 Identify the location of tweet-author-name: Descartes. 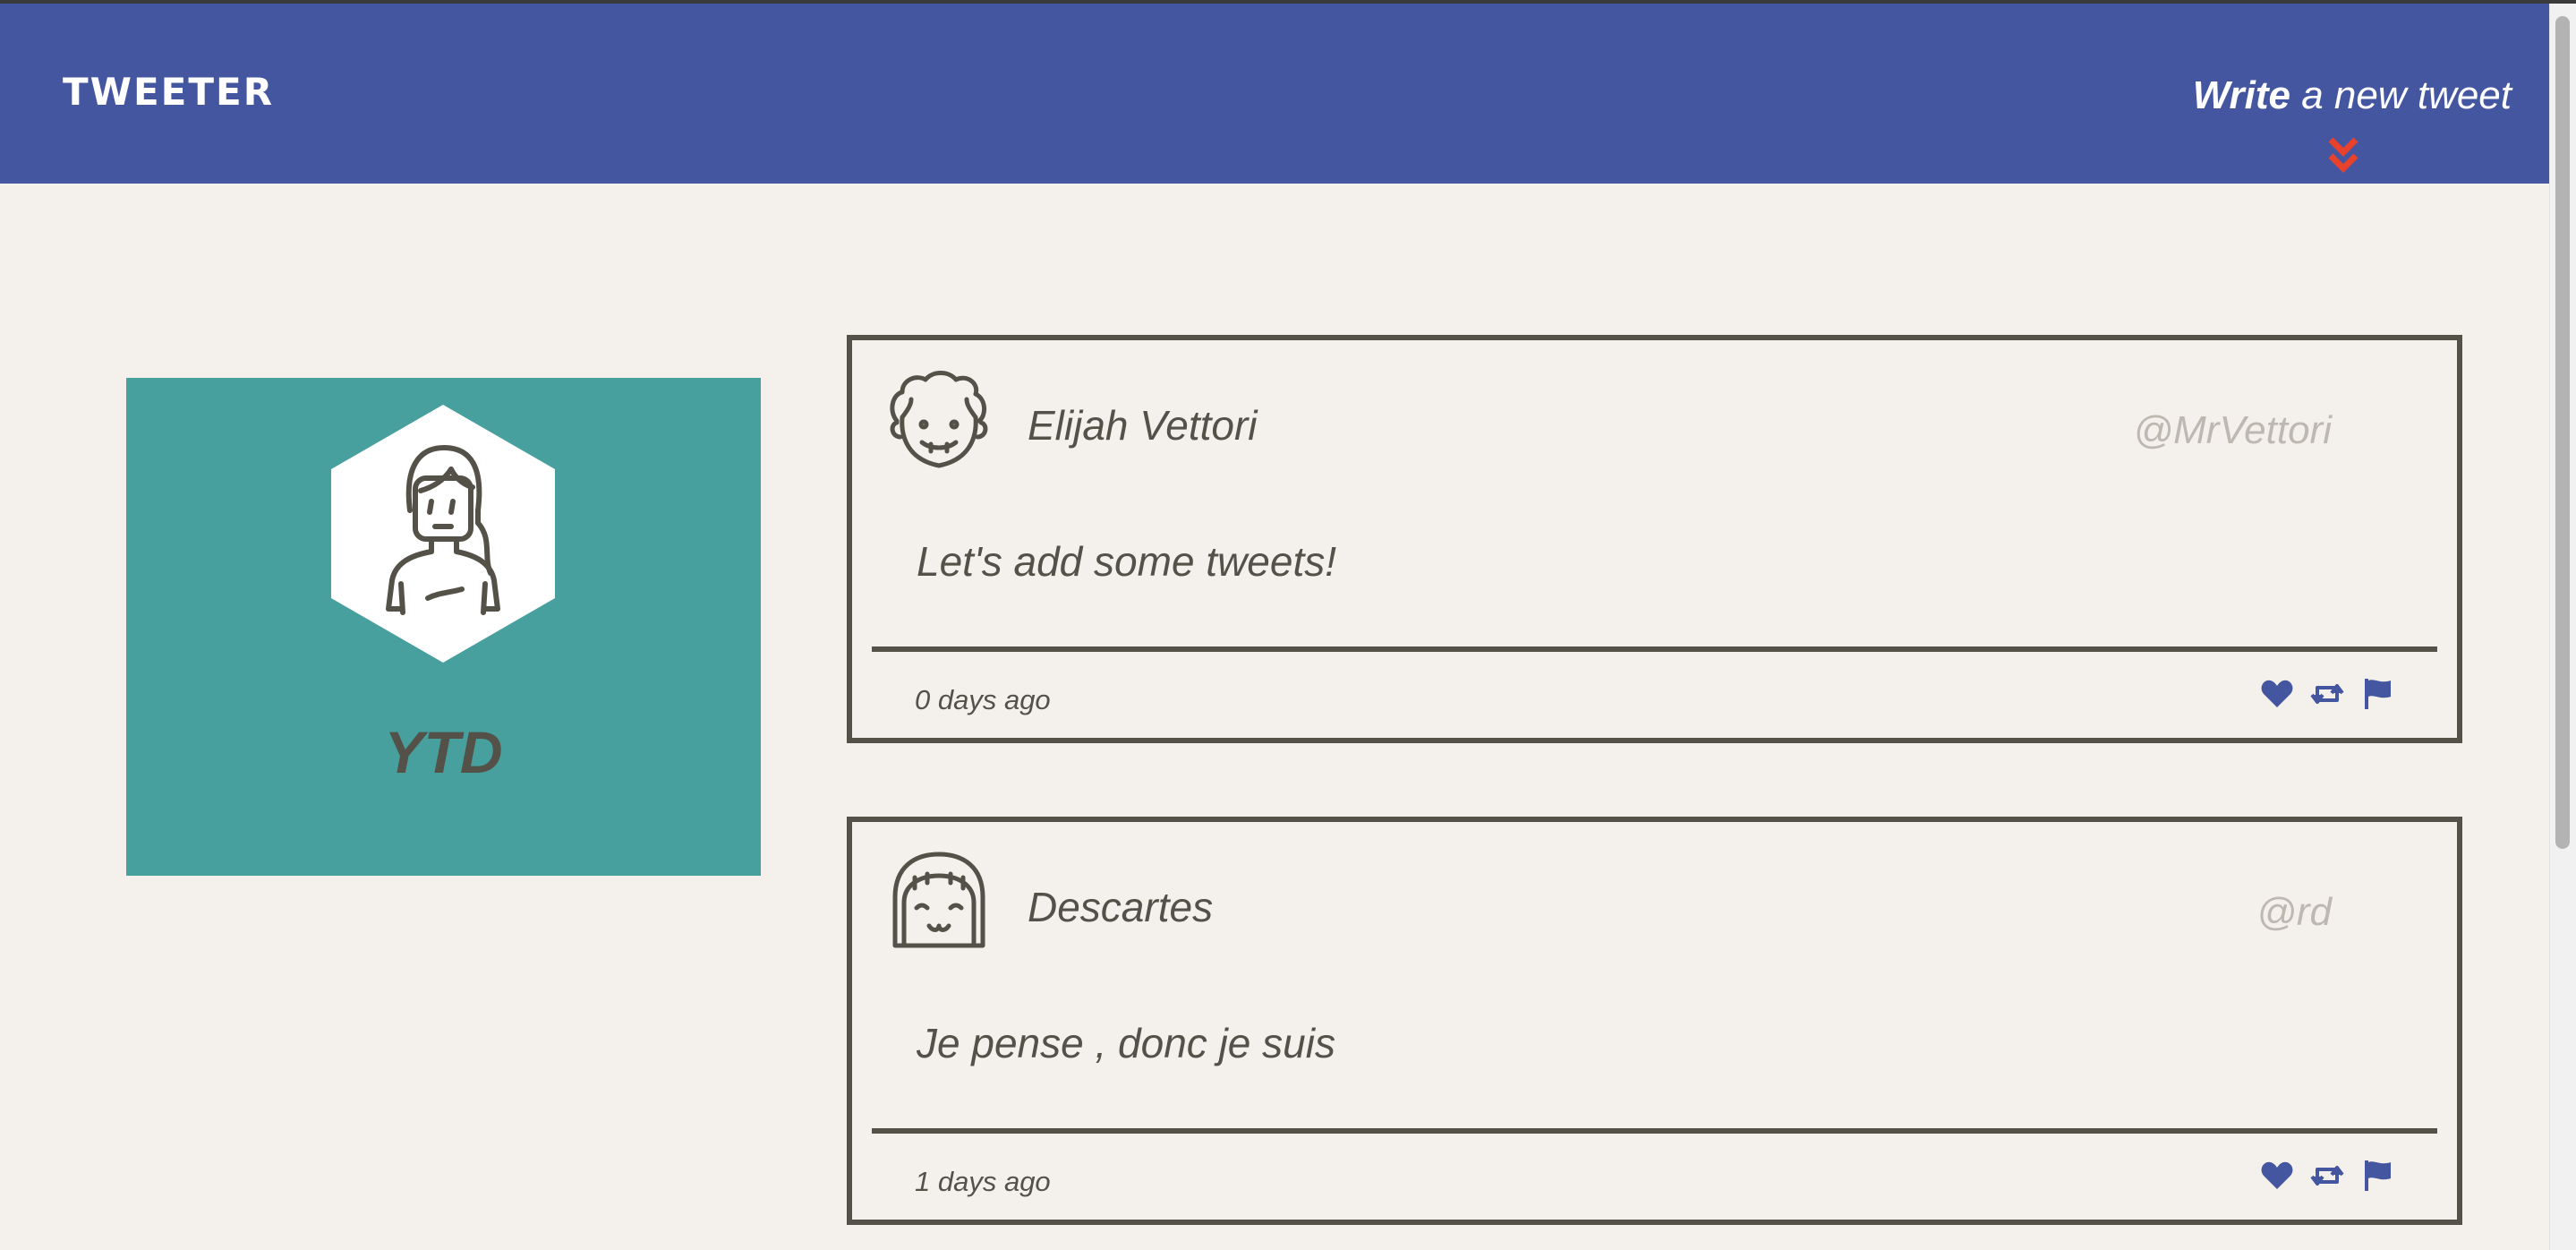
(1121, 907).